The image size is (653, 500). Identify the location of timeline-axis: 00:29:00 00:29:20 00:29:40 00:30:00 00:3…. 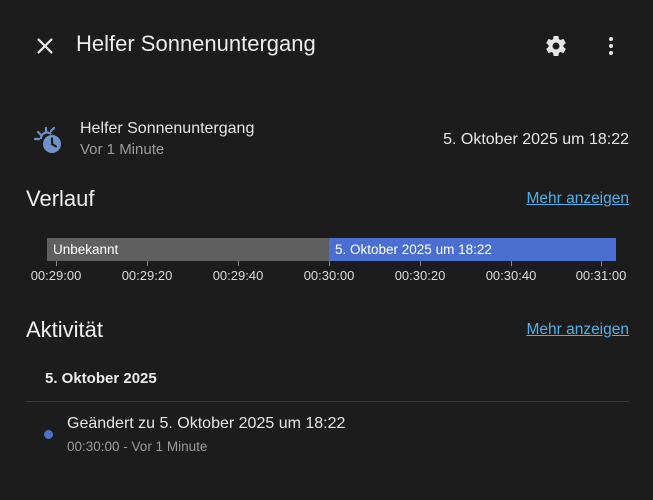
(326, 276).